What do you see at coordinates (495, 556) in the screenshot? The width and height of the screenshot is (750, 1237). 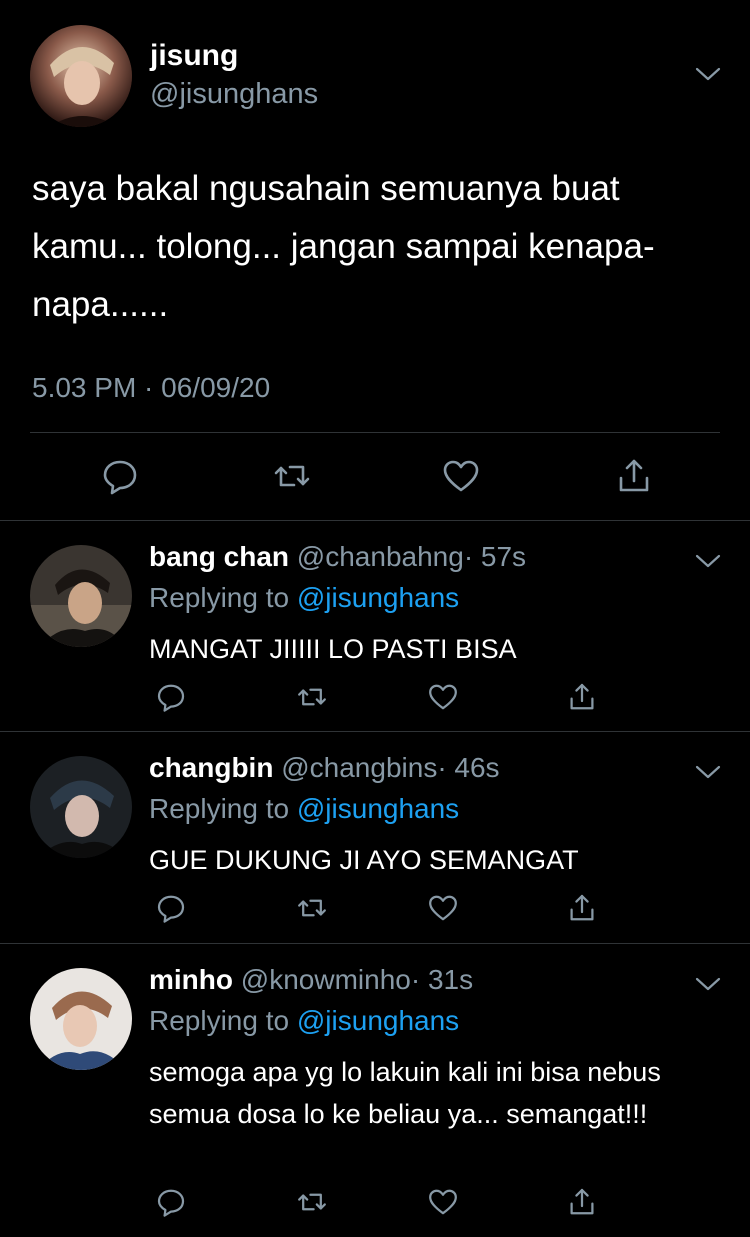 I see `reply-time: · 57s` at bounding box center [495, 556].